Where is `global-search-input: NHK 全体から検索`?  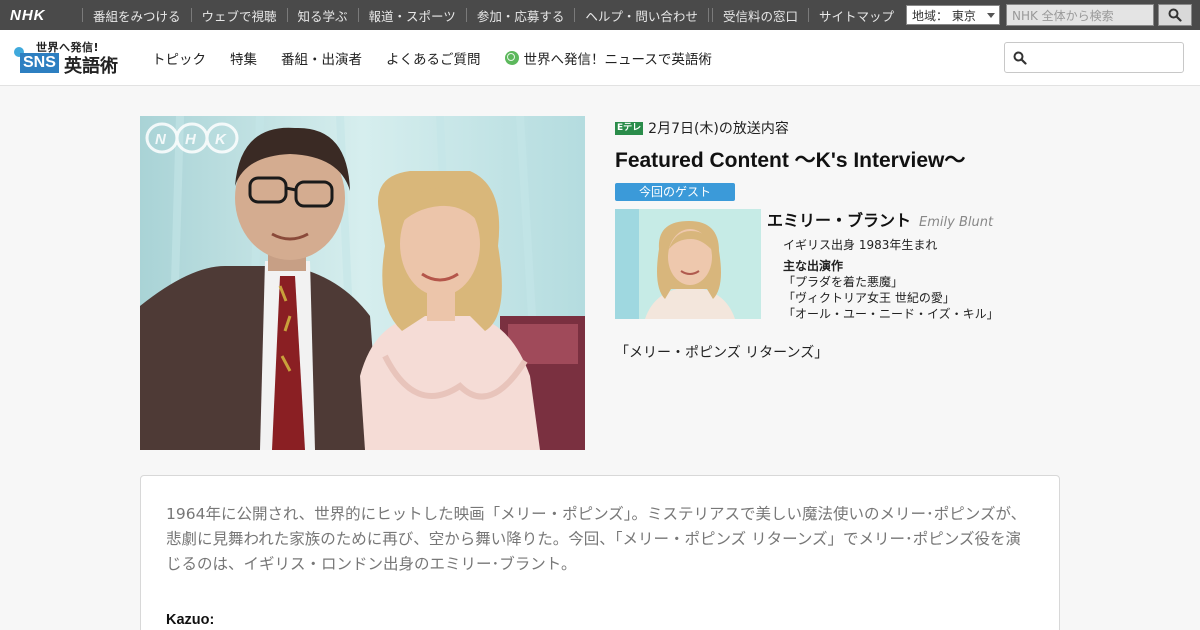 global-search-input: NHK 全体から検索 is located at coordinates (1080, 15).